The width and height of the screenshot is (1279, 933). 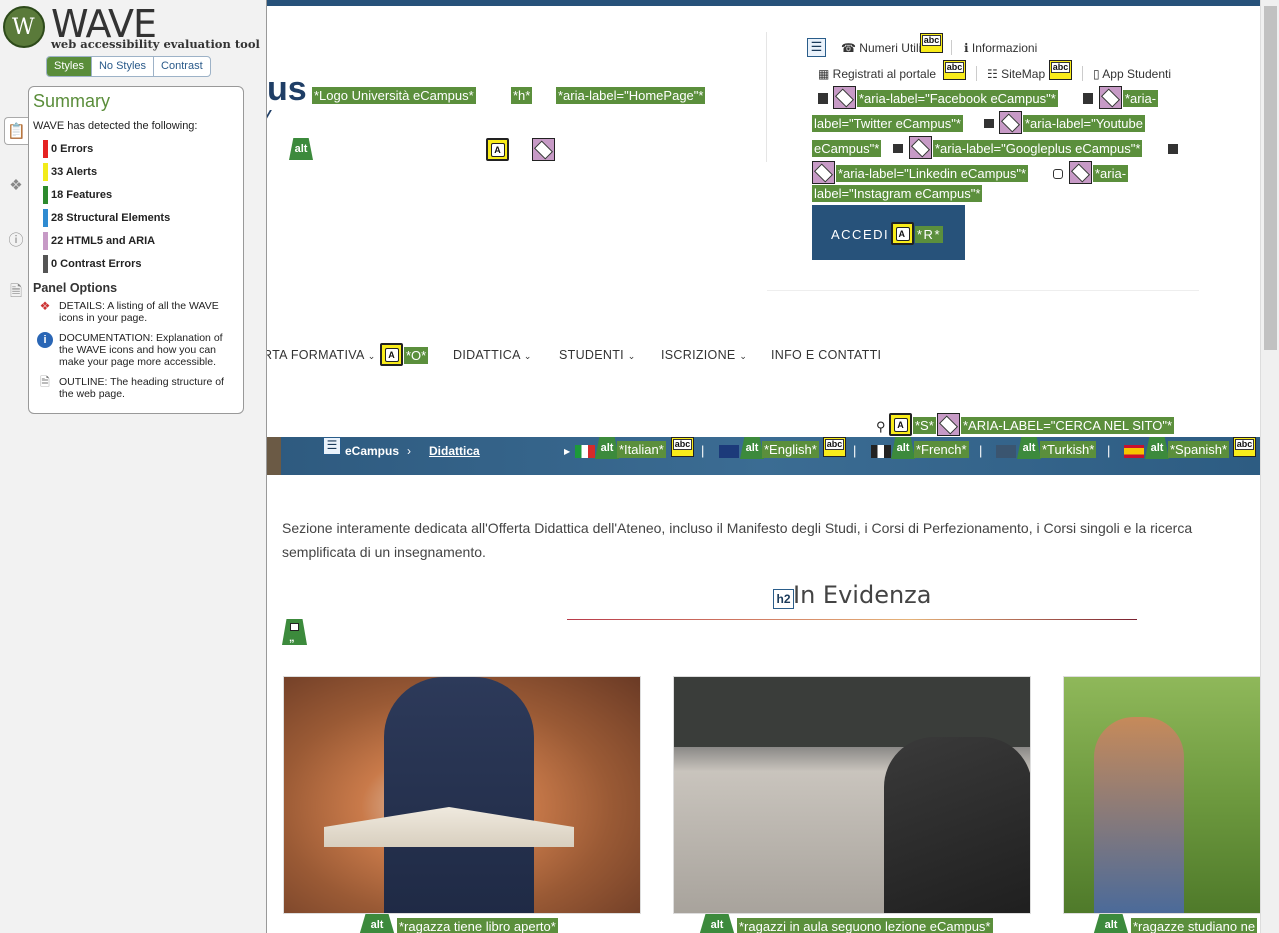 I want to click on contrast-button: Contrast, so click(x=182, y=66).